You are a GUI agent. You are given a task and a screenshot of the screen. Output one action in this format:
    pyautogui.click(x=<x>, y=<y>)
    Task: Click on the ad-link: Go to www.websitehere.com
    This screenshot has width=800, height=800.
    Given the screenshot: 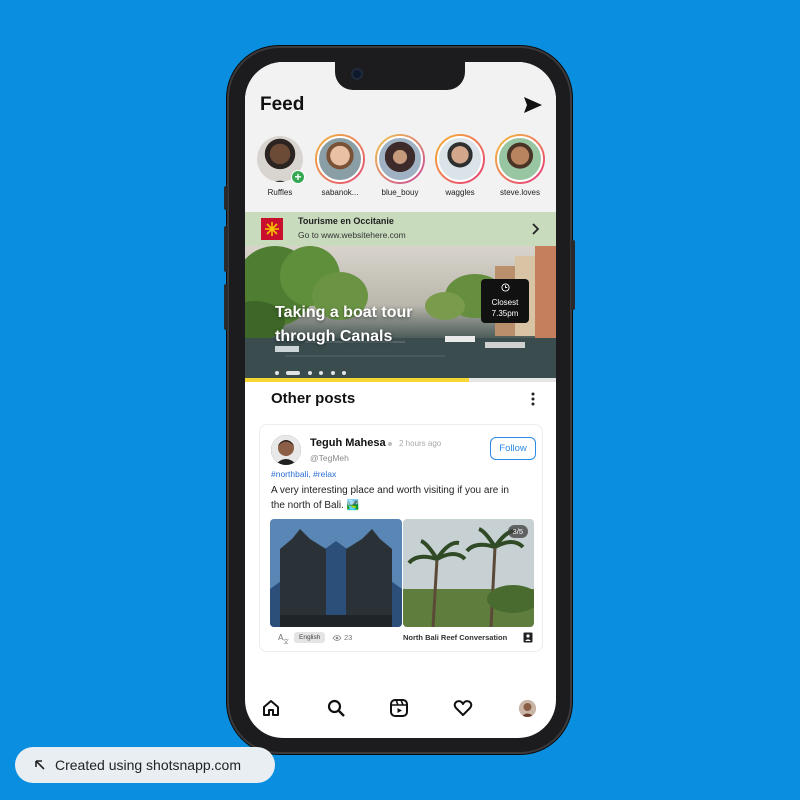 What is the action you would take?
    pyautogui.click(x=352, y=235)
    